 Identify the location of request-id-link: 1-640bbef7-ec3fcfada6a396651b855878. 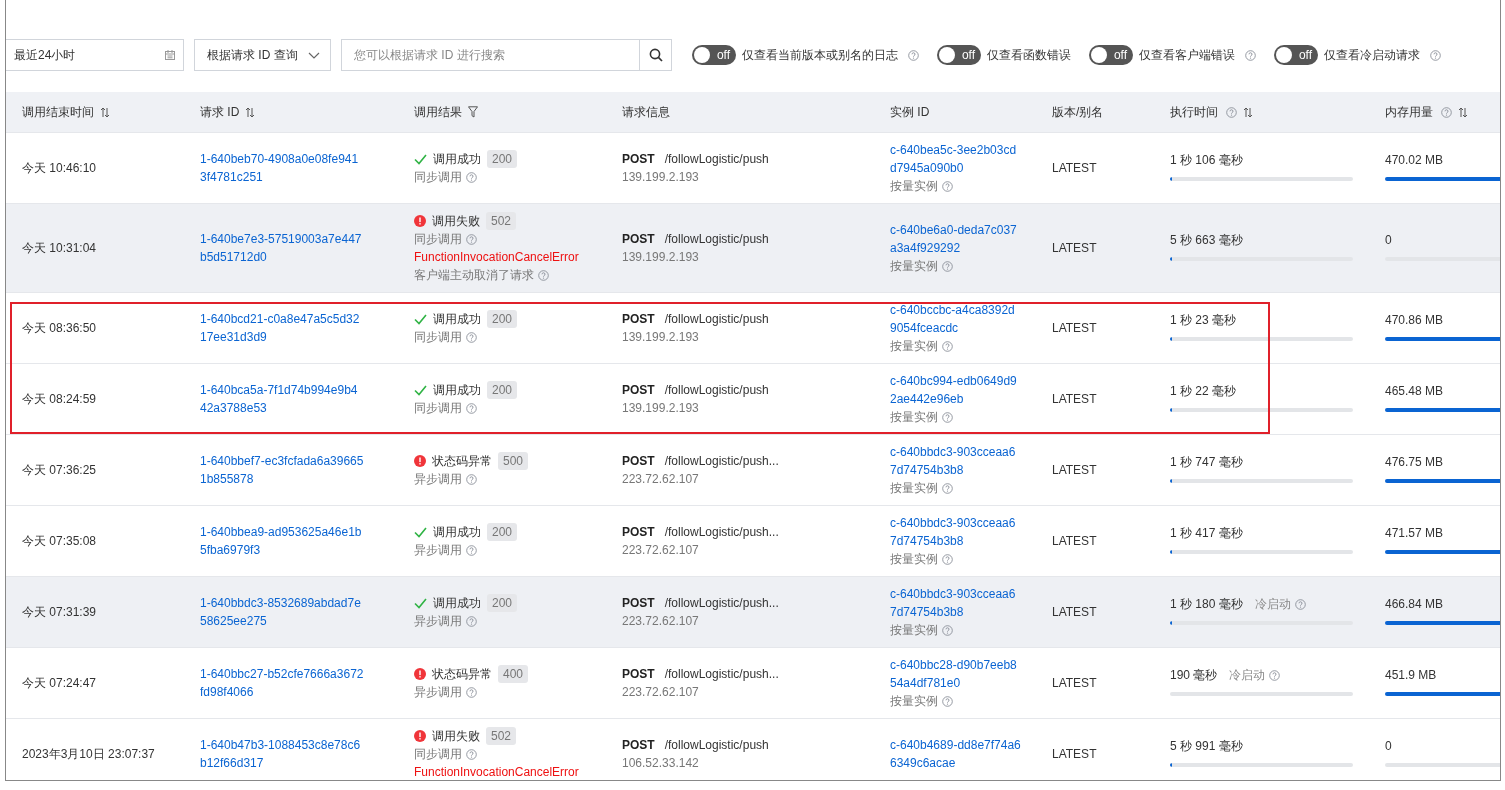
(282, 470).